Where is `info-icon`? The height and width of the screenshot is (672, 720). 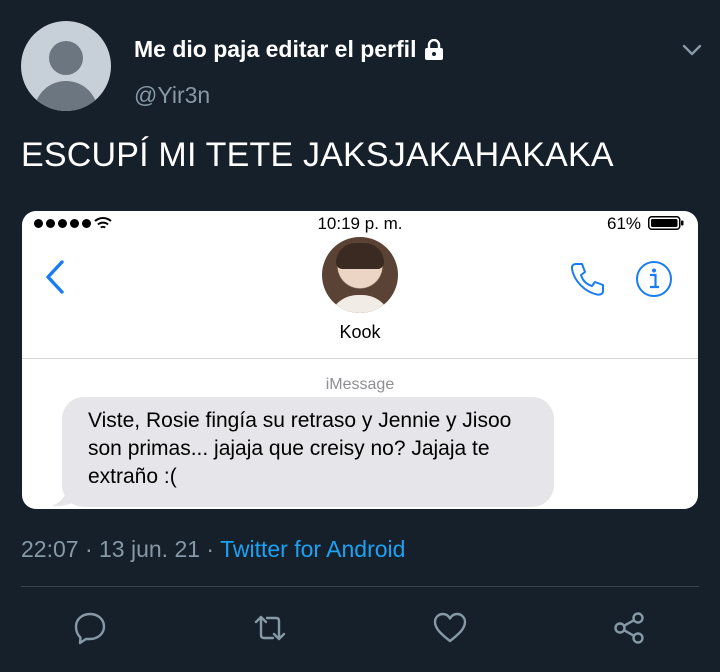 info-icon is located at coordinates (654, 279).